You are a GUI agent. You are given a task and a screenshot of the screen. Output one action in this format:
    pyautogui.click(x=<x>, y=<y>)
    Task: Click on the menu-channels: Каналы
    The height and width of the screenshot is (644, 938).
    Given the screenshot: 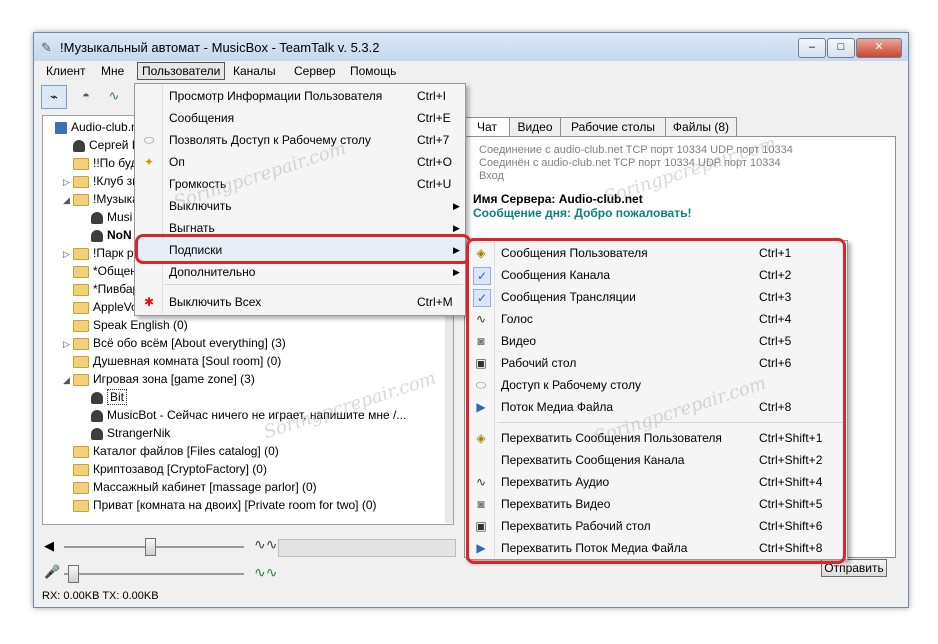 What is the action you would take?
    pyautogui.click(x=254, y=71)
    